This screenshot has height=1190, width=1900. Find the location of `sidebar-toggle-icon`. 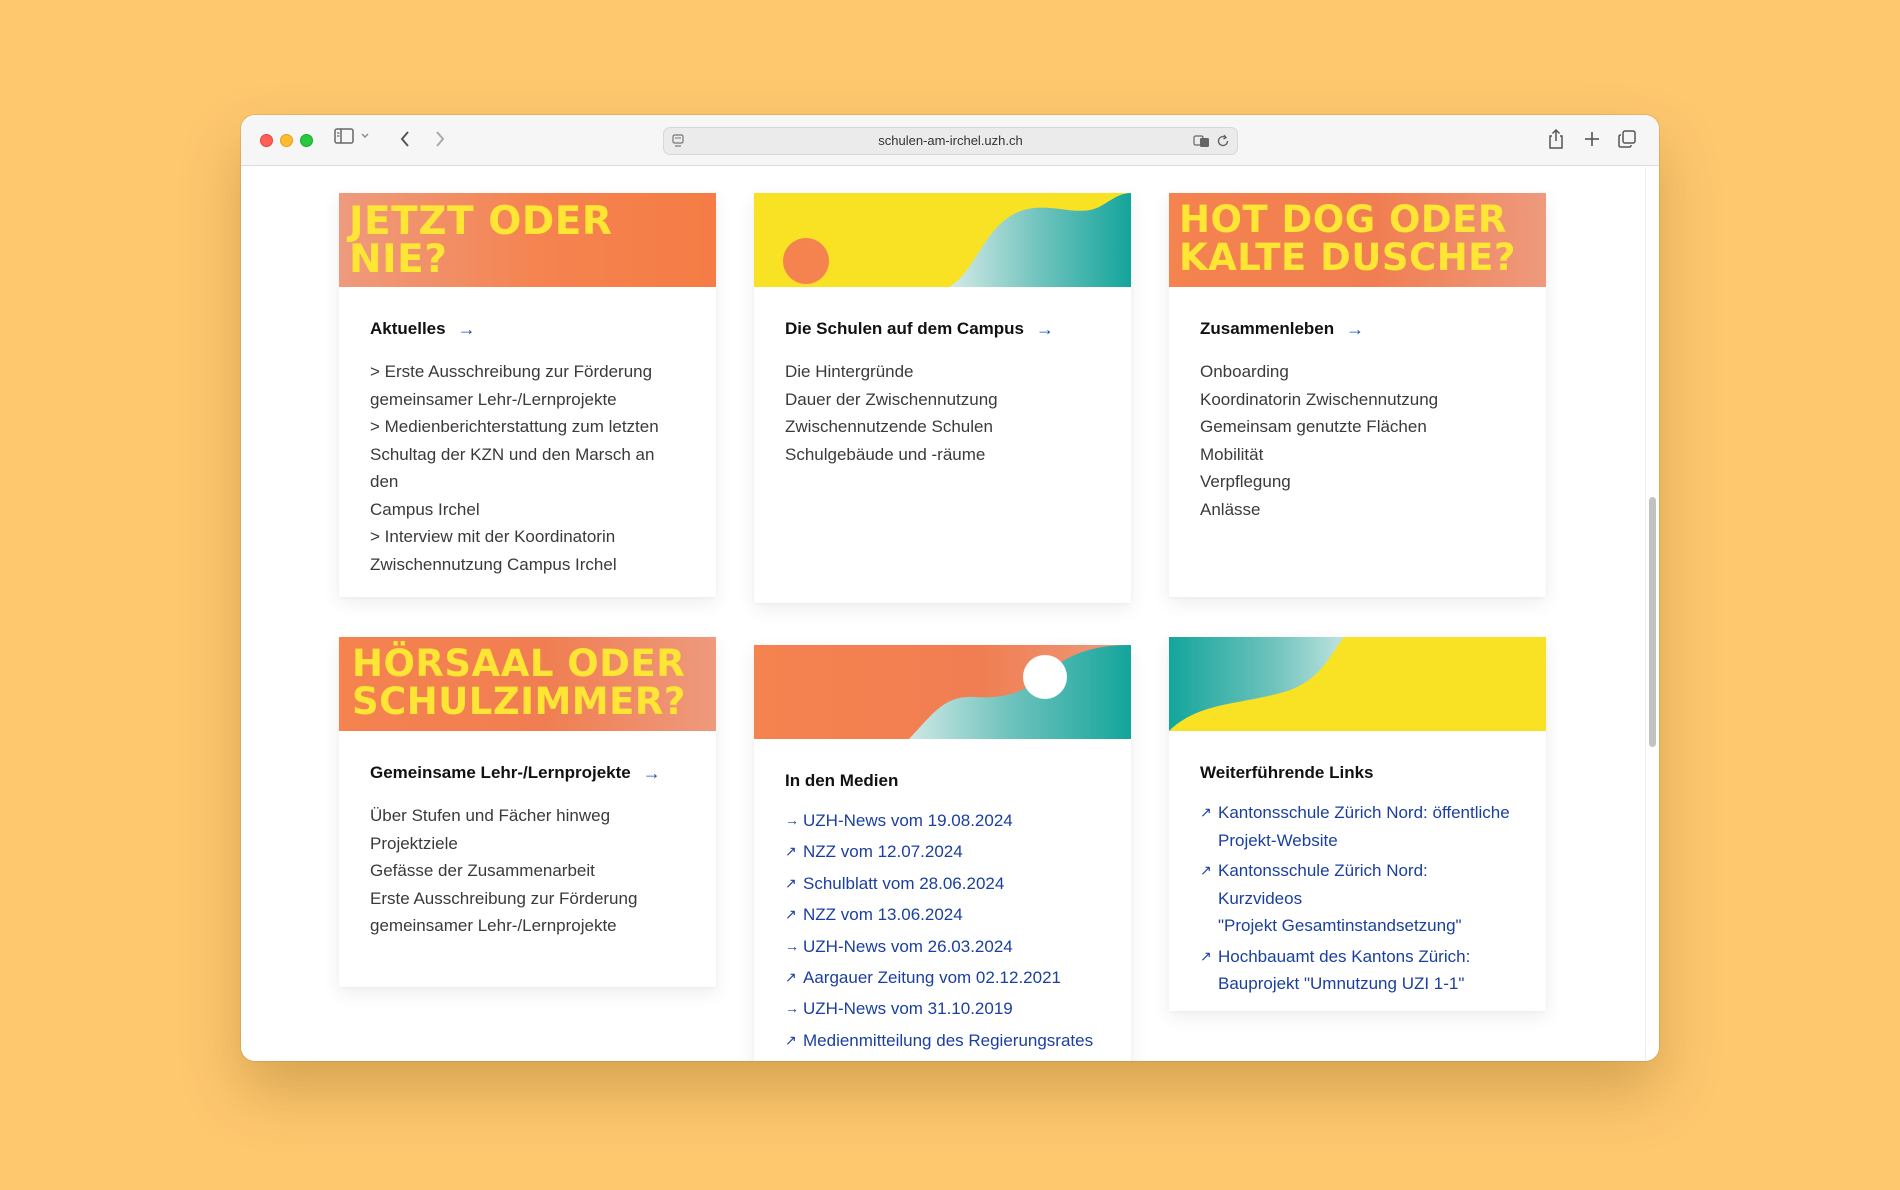

sidebar-toggle-icon is located at coordinates (344, 136).